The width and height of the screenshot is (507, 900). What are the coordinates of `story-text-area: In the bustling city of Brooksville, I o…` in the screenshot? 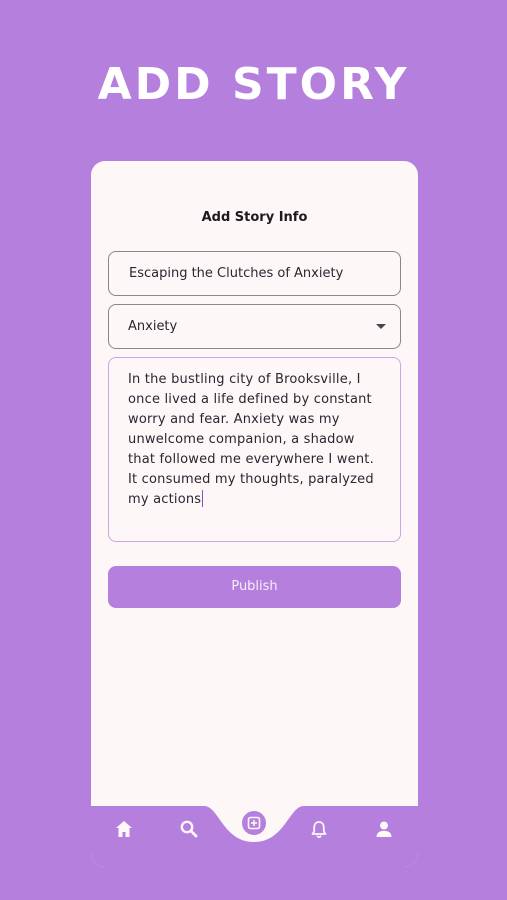 It's located at (254, 449).